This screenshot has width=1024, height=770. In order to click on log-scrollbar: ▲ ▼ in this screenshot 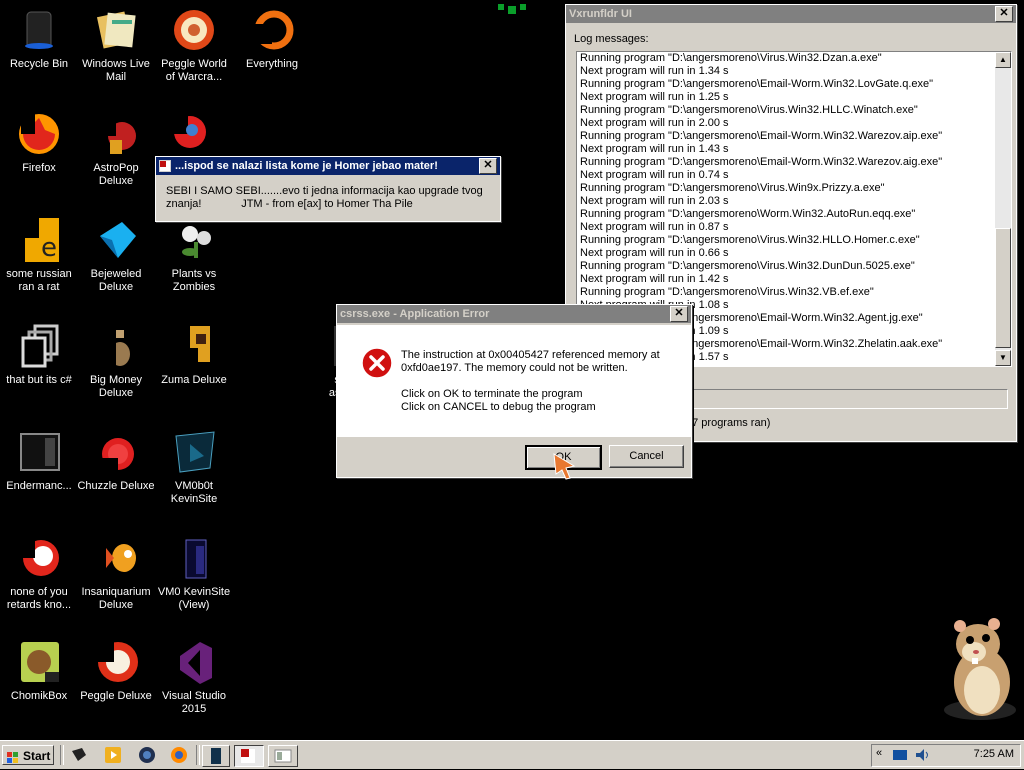, I will do `click(1003, 209)`.